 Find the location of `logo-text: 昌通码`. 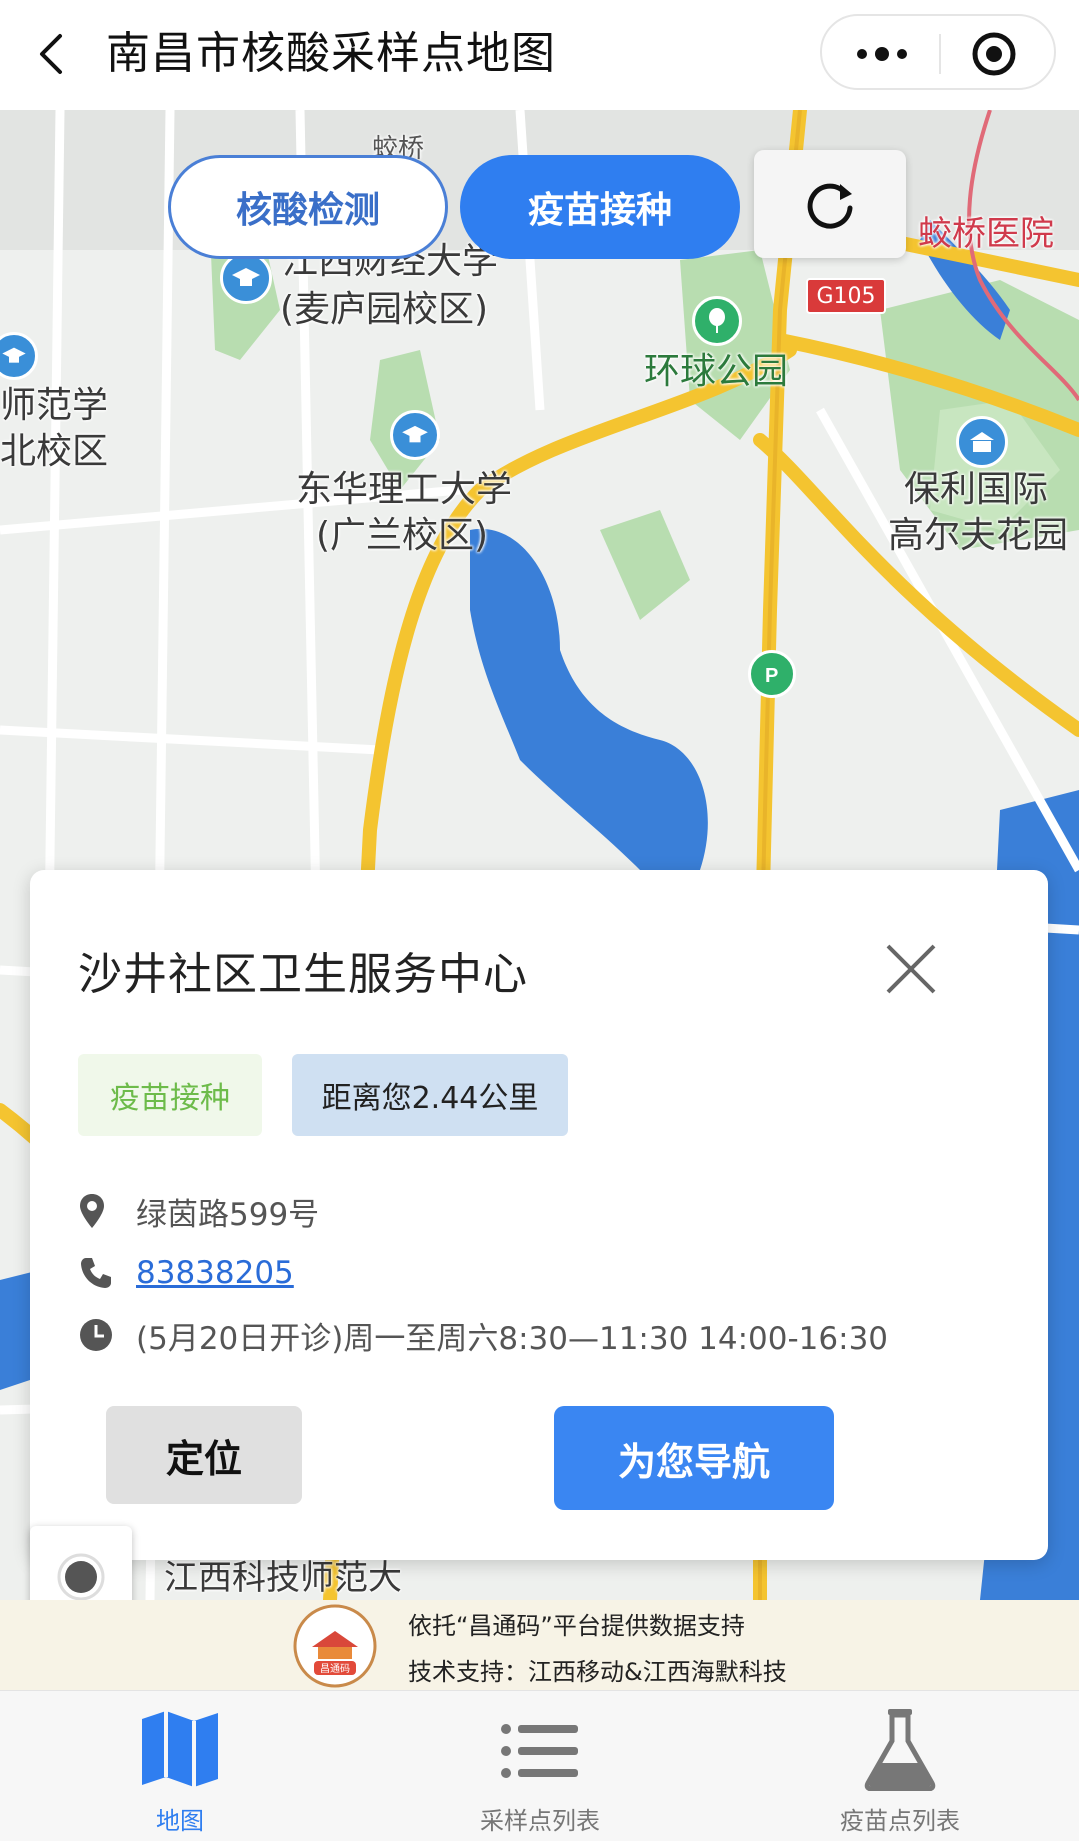

logo-text: 昌通码 is located at coordinates (335, 1669).